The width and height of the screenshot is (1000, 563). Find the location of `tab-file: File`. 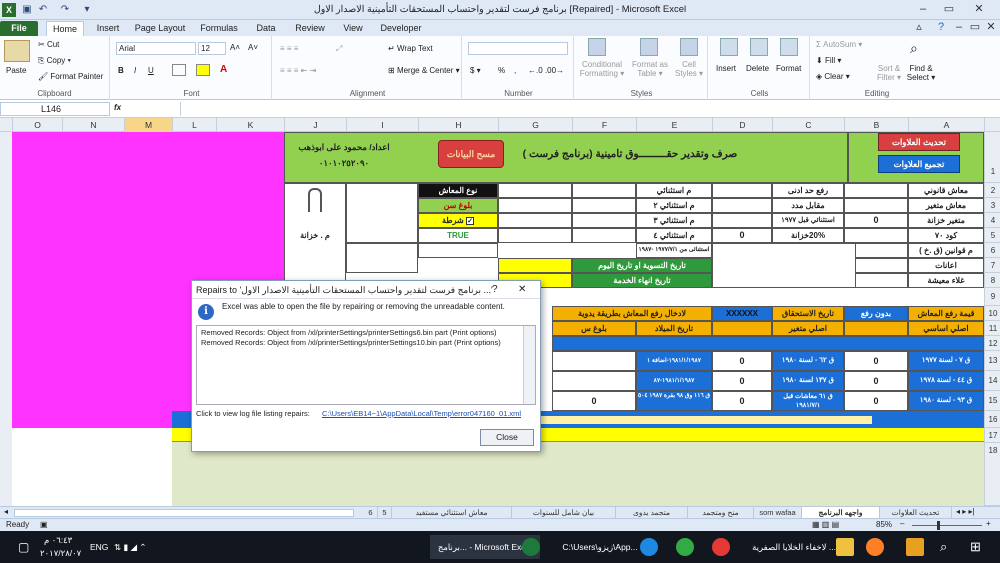

tab-file: File is located at coordinates (19, 28).